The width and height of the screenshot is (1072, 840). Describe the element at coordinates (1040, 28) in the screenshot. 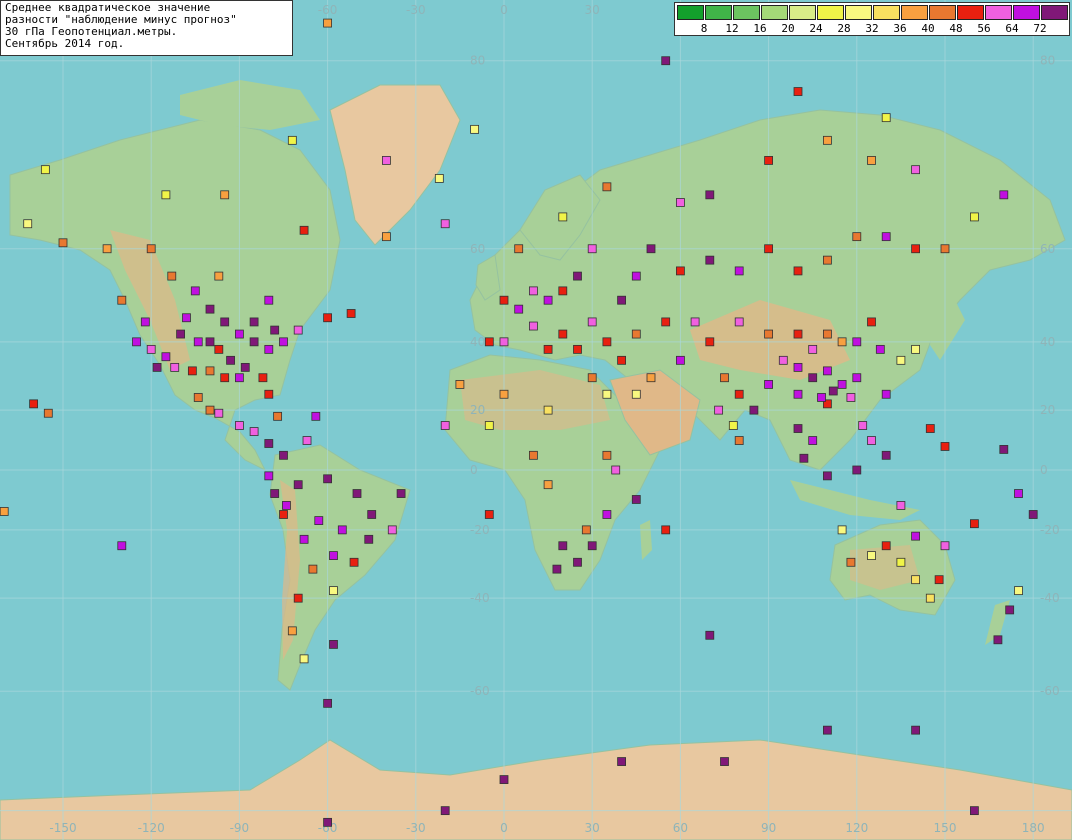

I see `legend-label: 72` at that location.